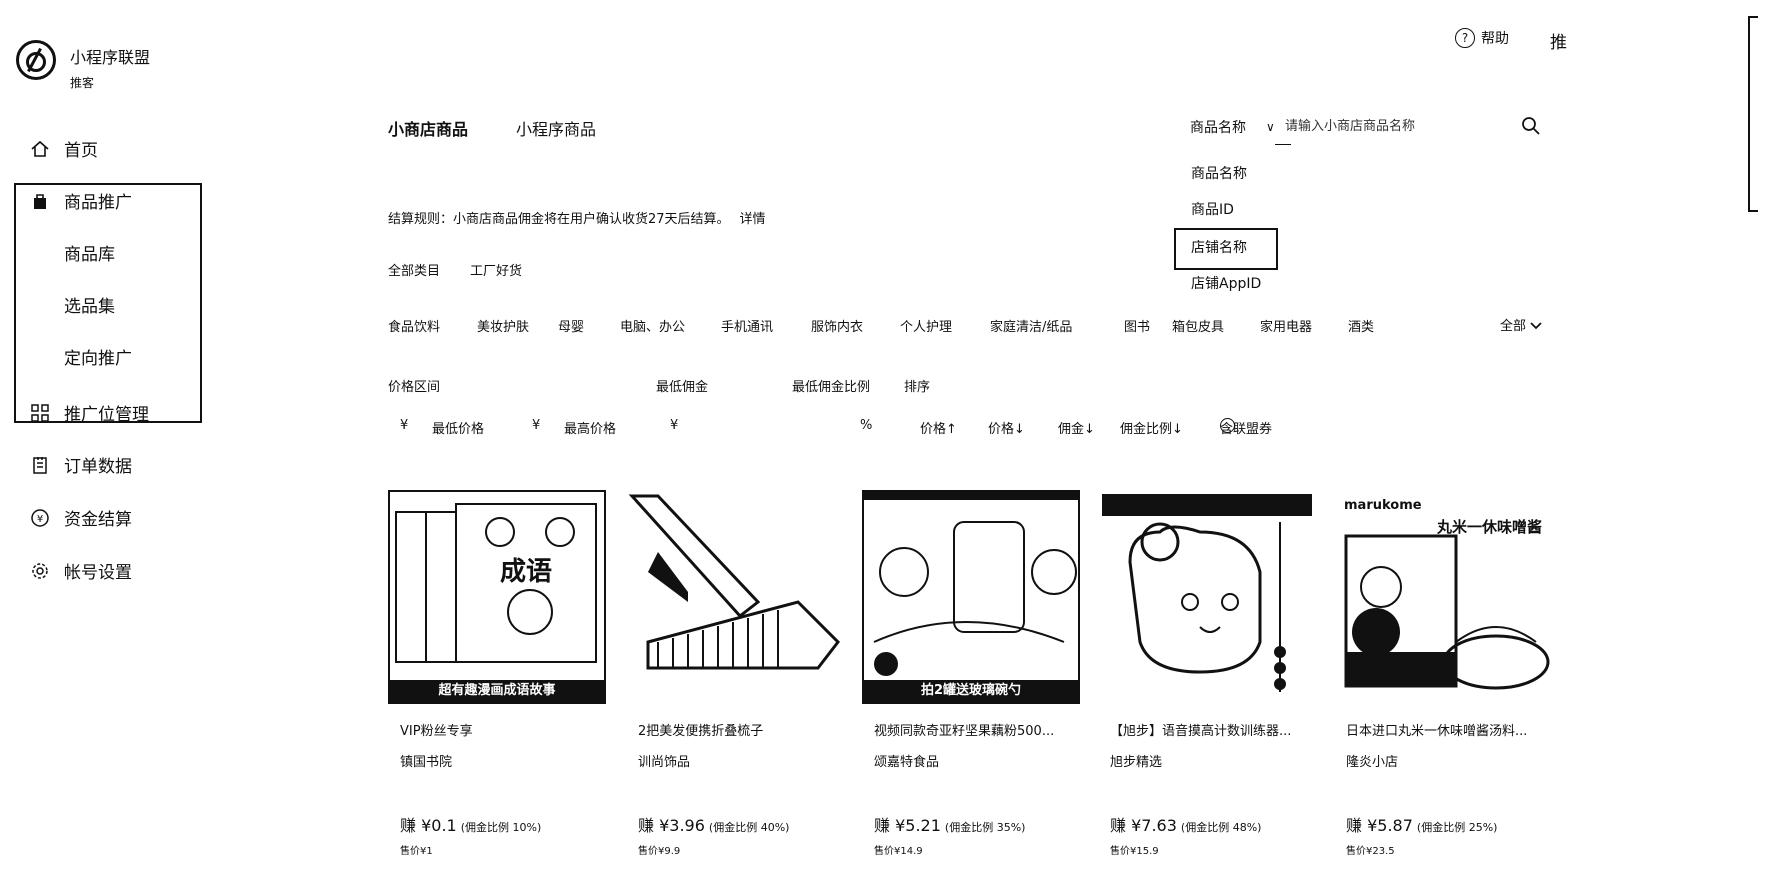 The image size is (1777, 872). Describe the element at coordinates (674, 425) in the screenshot. I see `min-commission-input: ¥` at that location.